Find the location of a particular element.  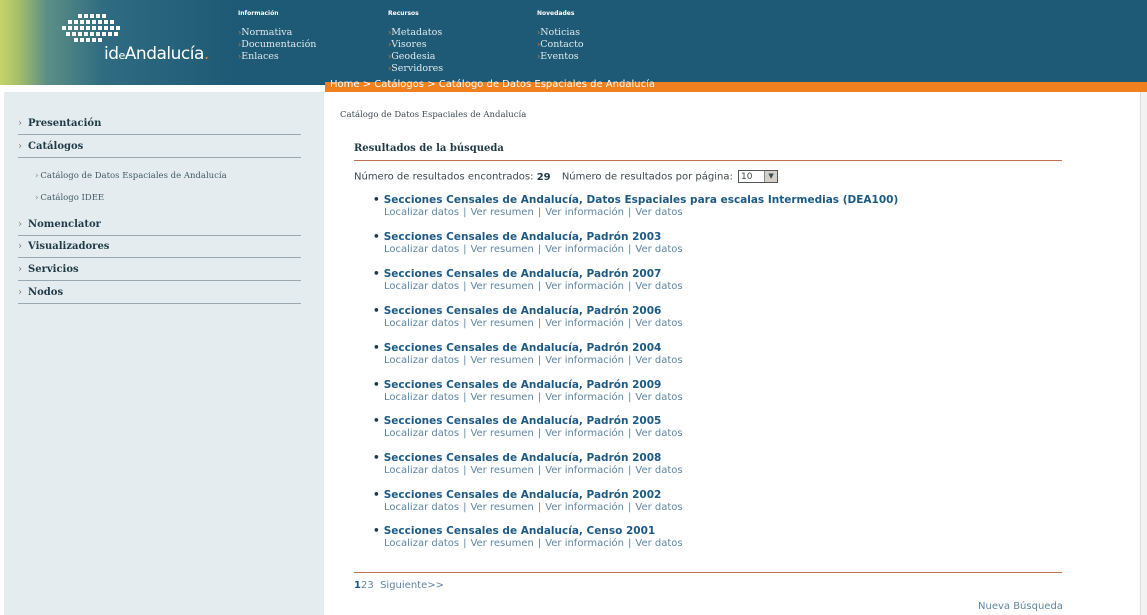

menu-item-enlaces: ›Enlaces is located at coordinates (277, 57).